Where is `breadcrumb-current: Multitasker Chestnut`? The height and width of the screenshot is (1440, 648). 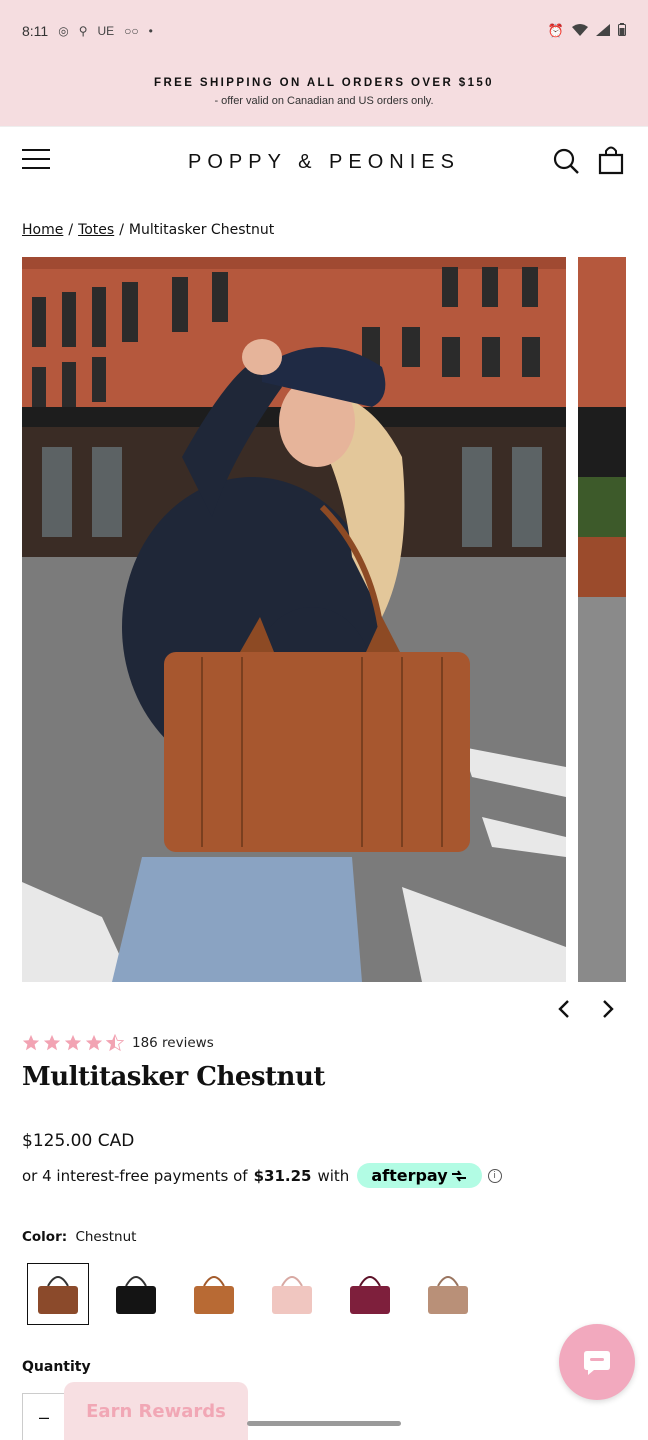
breadcrumb-current: Multitasker Chestnut is located at coordinates (201, 230).